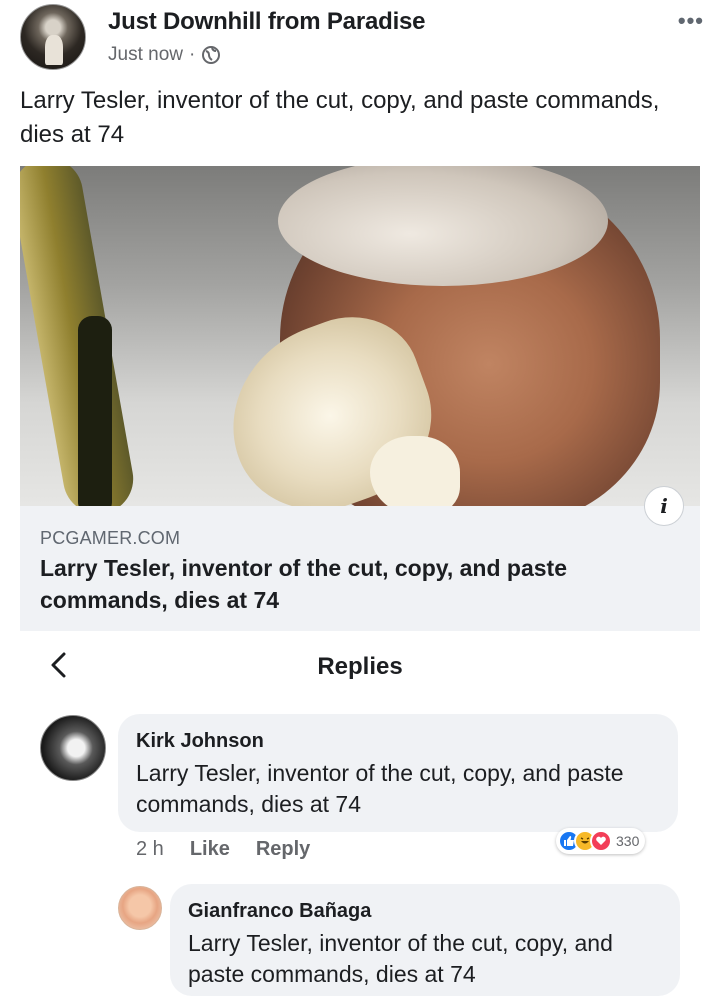  I want to click on comment-author: Gianfranco Bañaga, so click(279, 911).